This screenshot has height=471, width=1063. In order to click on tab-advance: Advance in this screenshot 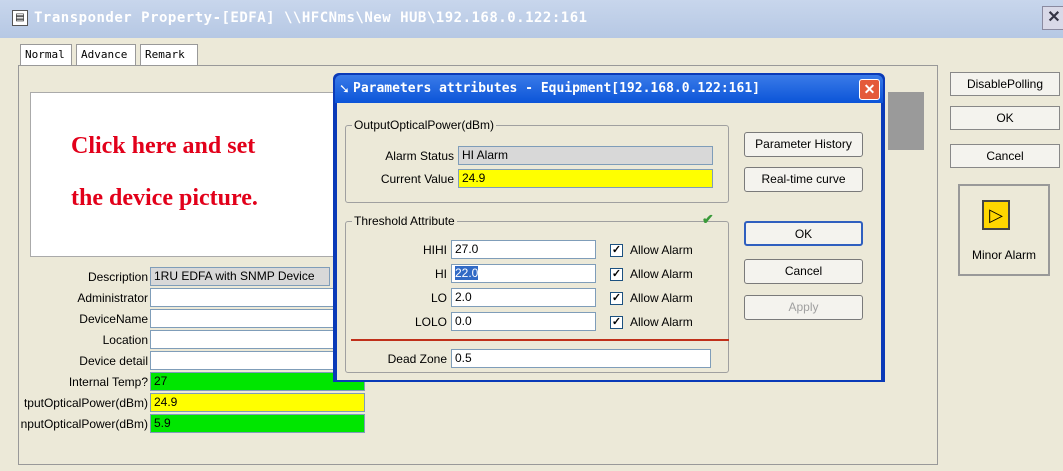, I will do `click(106, 55)`.